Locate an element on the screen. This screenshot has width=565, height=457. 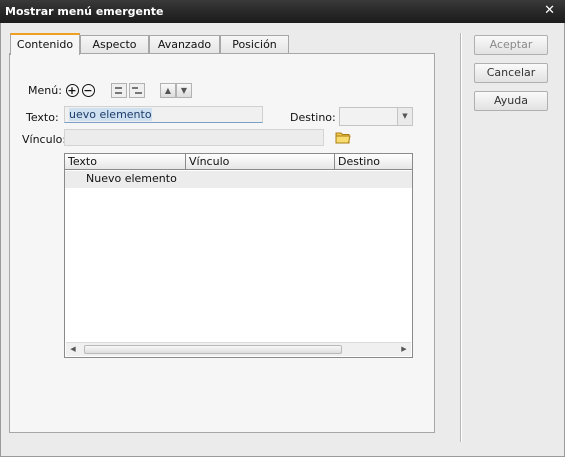
vinculo-label: Vínculo: is located at coordinates (44, 139).